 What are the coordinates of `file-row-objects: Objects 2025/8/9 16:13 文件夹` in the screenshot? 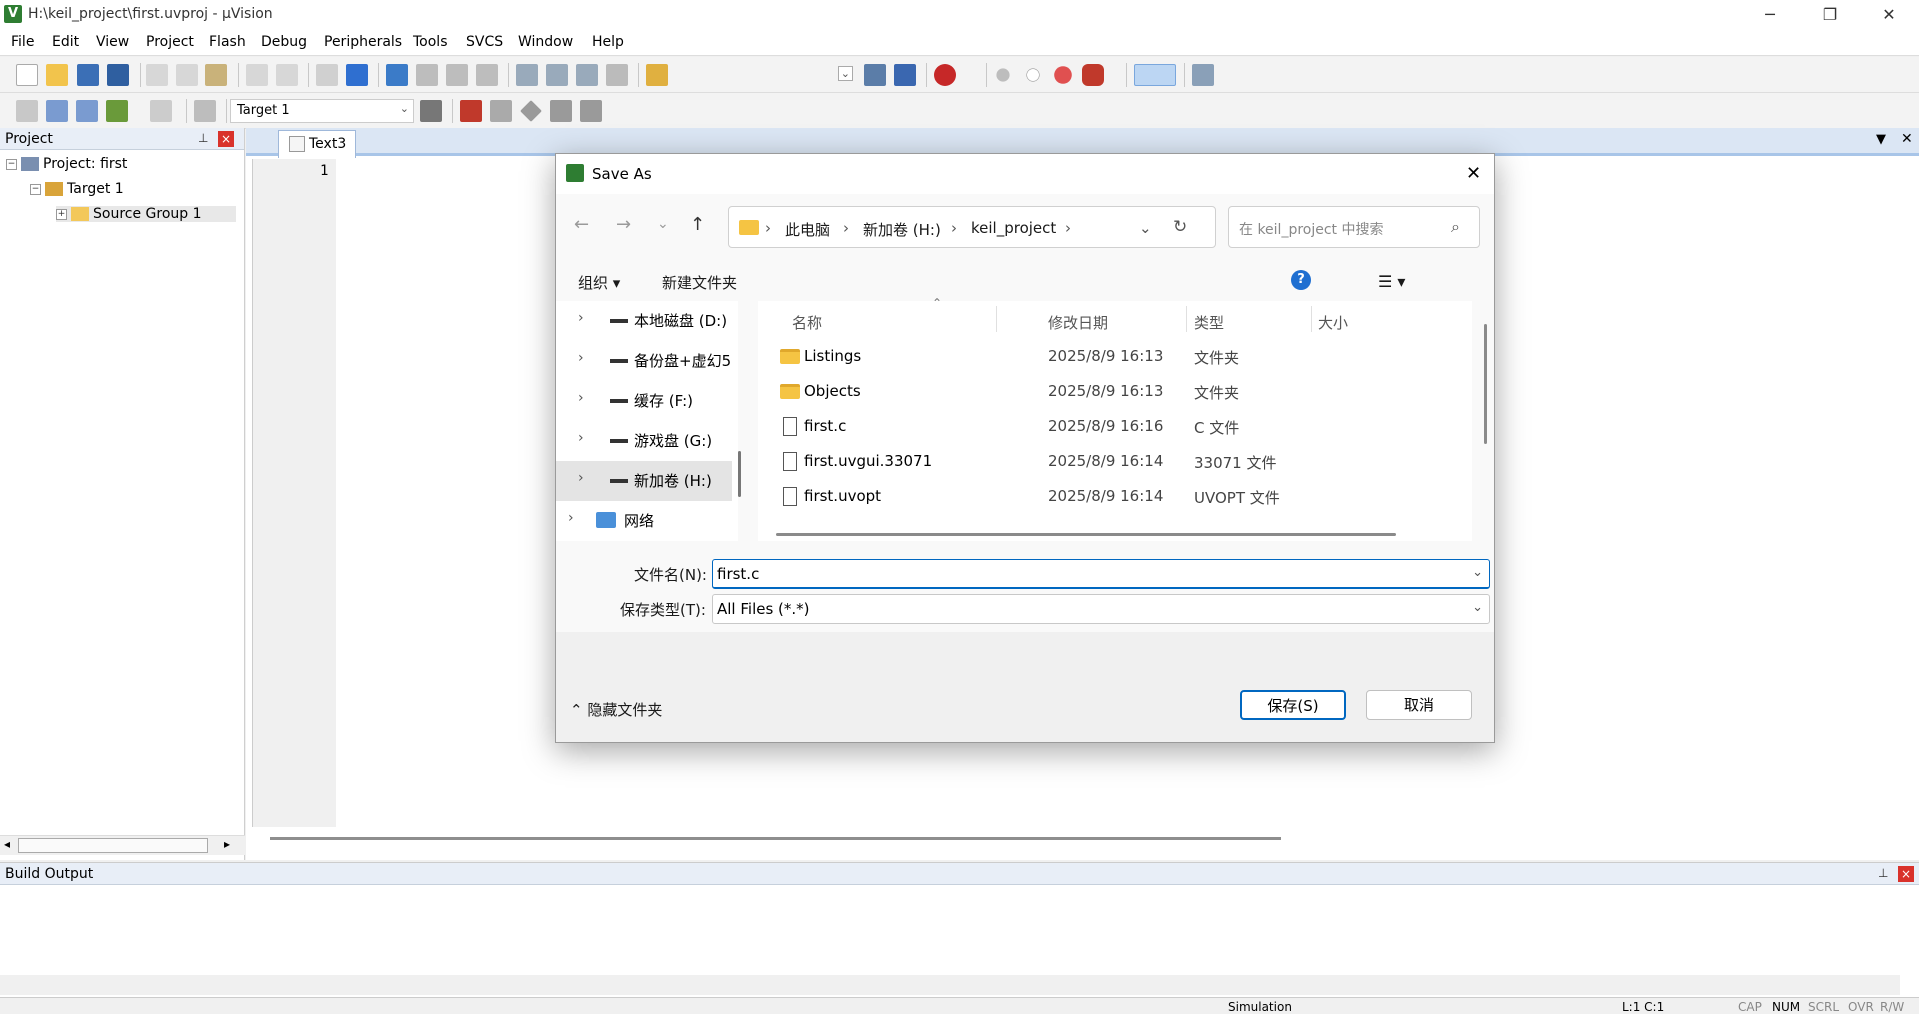 It's located at (1115, 392).